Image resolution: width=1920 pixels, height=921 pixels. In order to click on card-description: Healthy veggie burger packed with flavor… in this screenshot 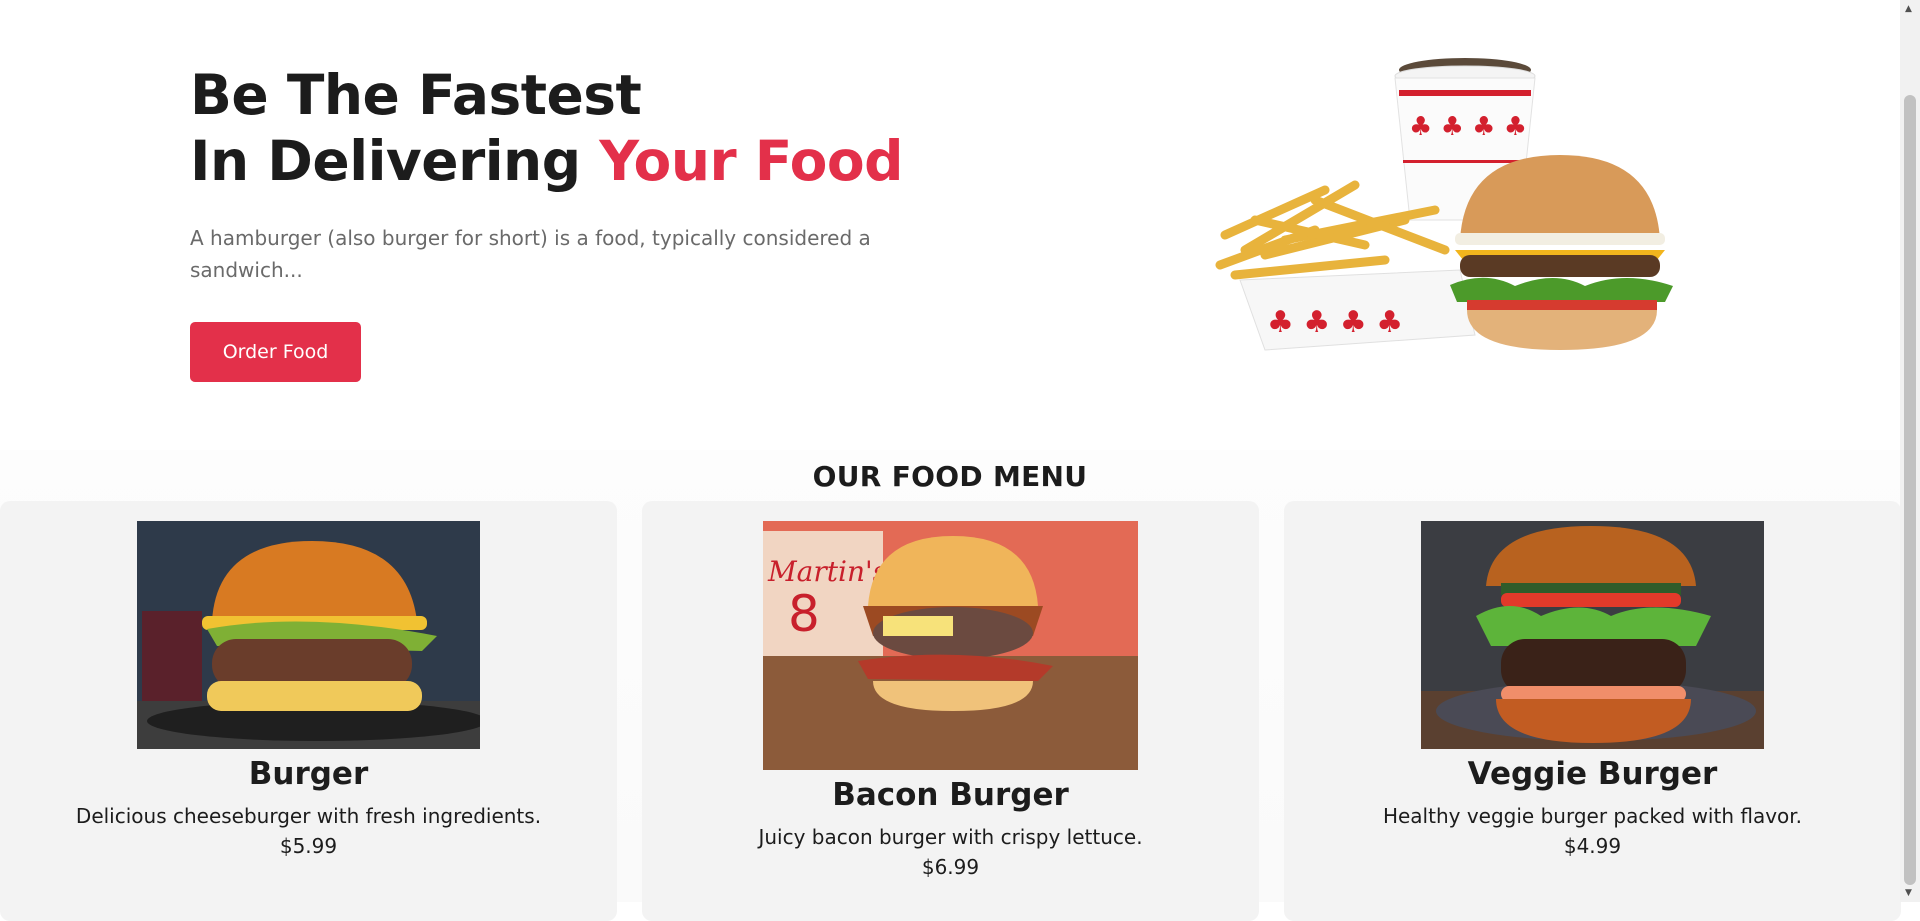, I will do `click(1592, 816)`.